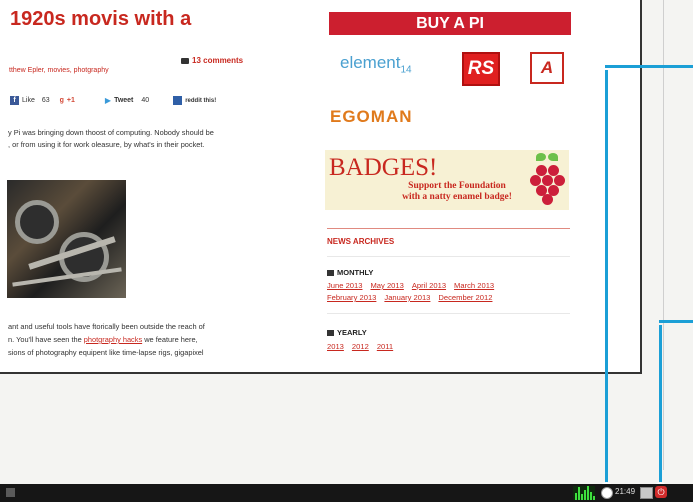 The height and width of the screenshot is (502, 693). What do you see at coordinates (625, 491) in the screenshot?
I see `taskbar-clock: 21:49` at bounding box center [625, 491].